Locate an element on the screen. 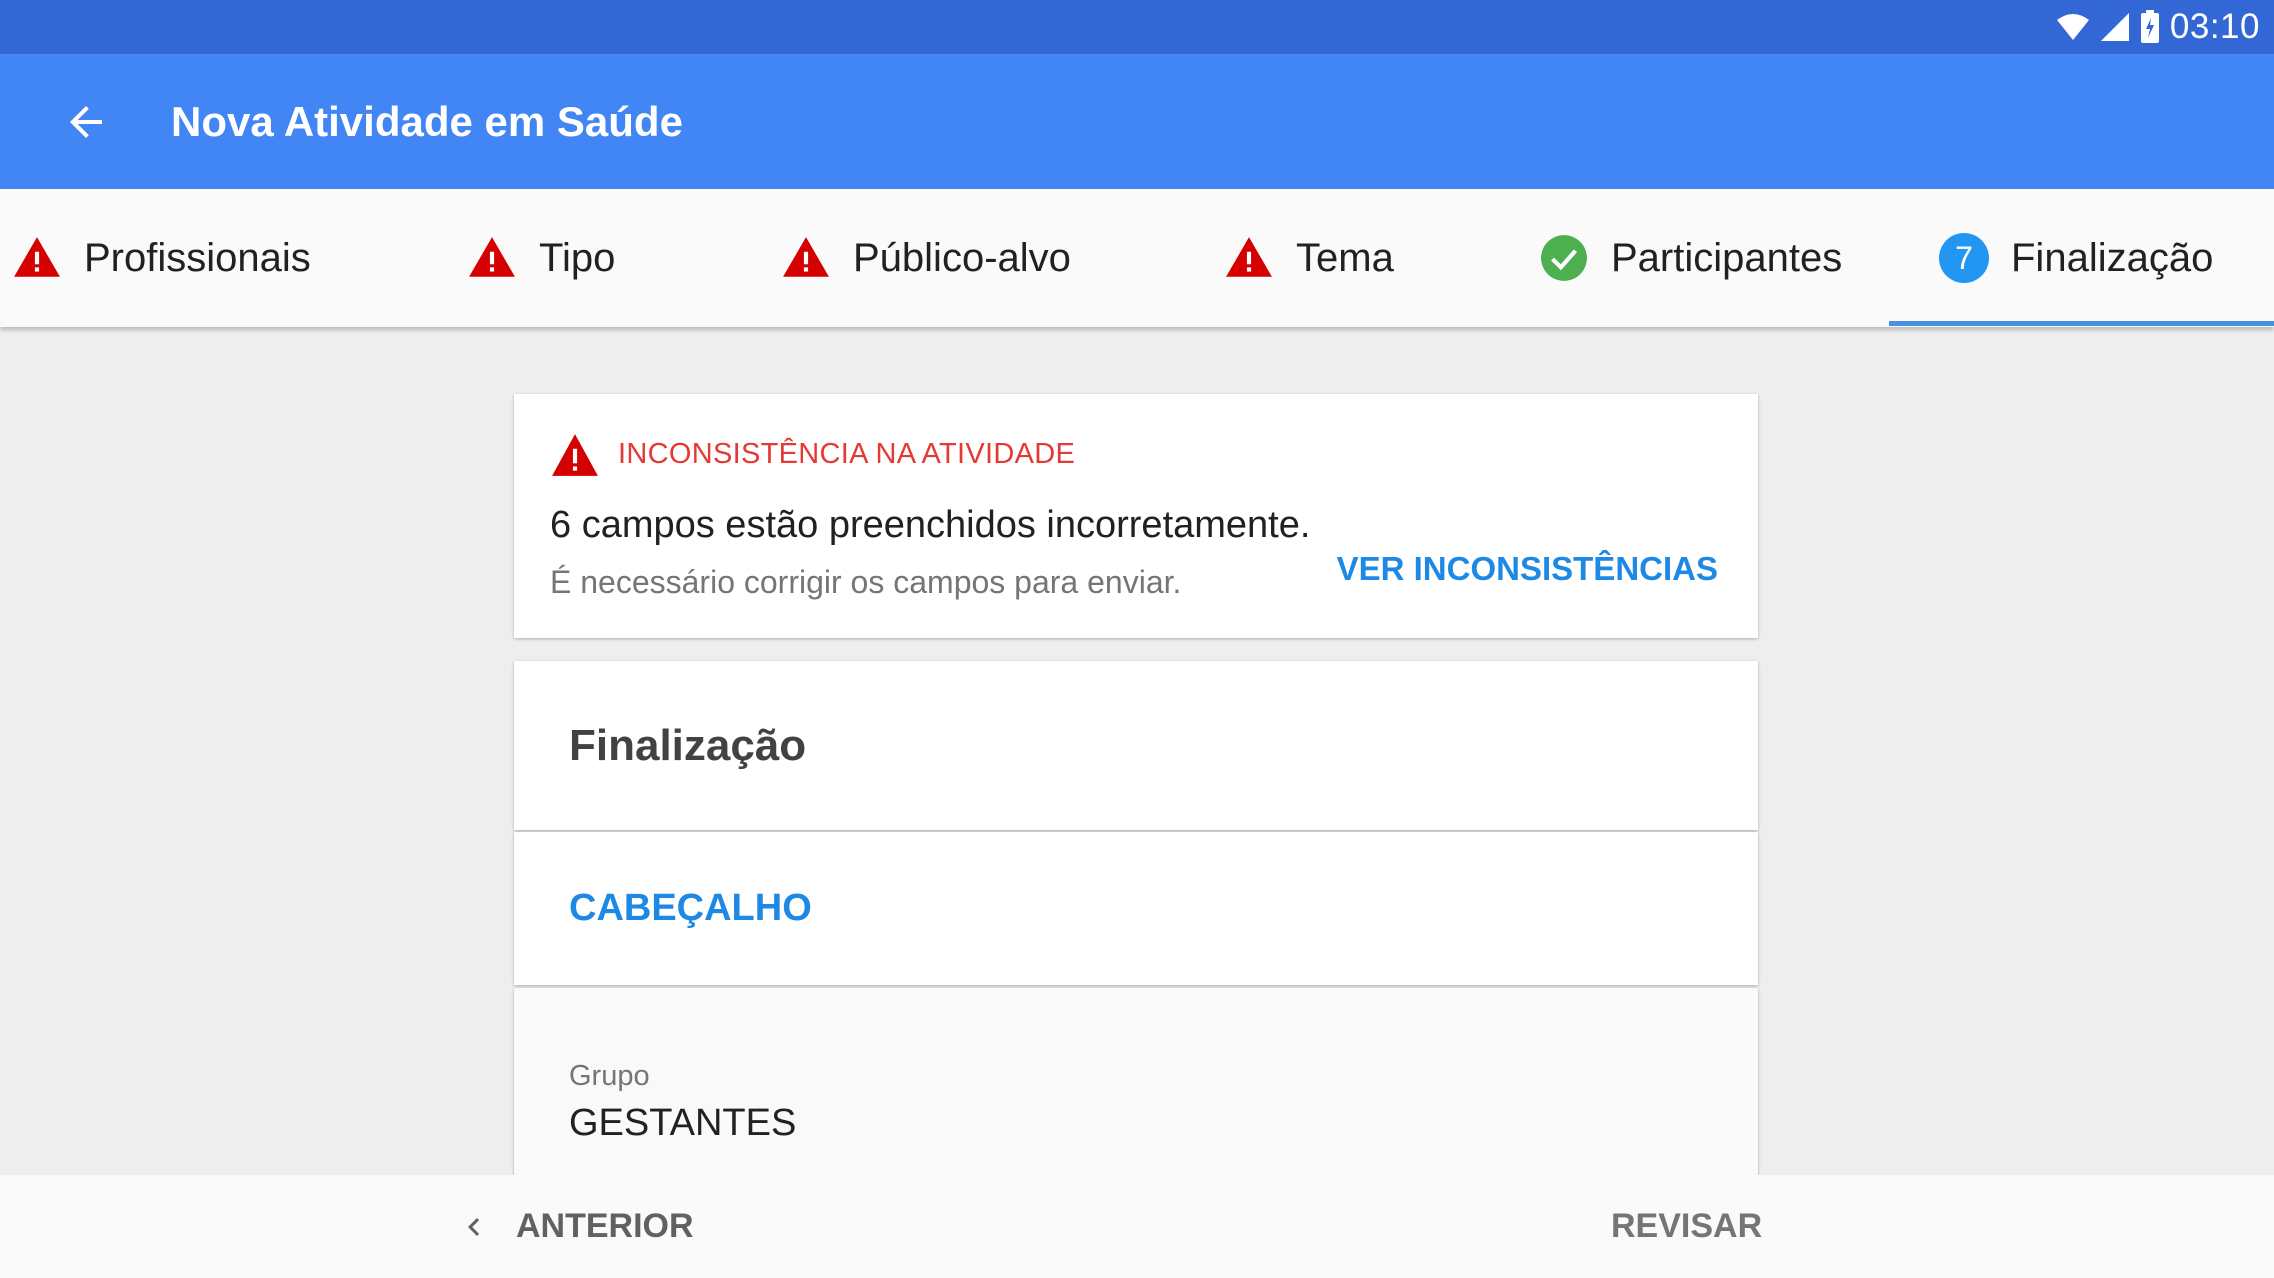  tab-profissionais: Profissionais is located at coordinates (161, 258).